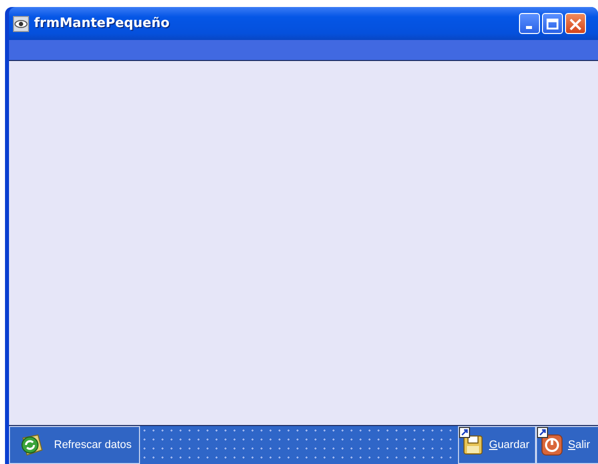 The image size is (598, 464). What do you see at coordinates (552, 23) in the screenshot?
I see `maximize-button` at bounding box center [552, 23].